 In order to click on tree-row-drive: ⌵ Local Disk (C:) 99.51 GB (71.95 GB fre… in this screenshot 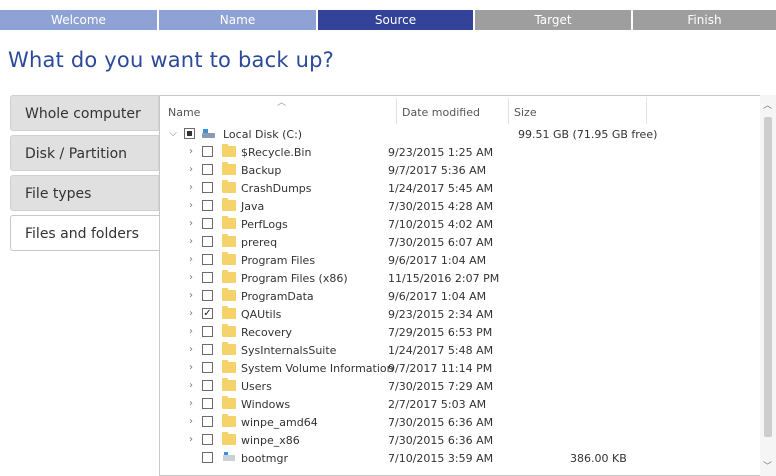, I will do `click(460, 134)`.